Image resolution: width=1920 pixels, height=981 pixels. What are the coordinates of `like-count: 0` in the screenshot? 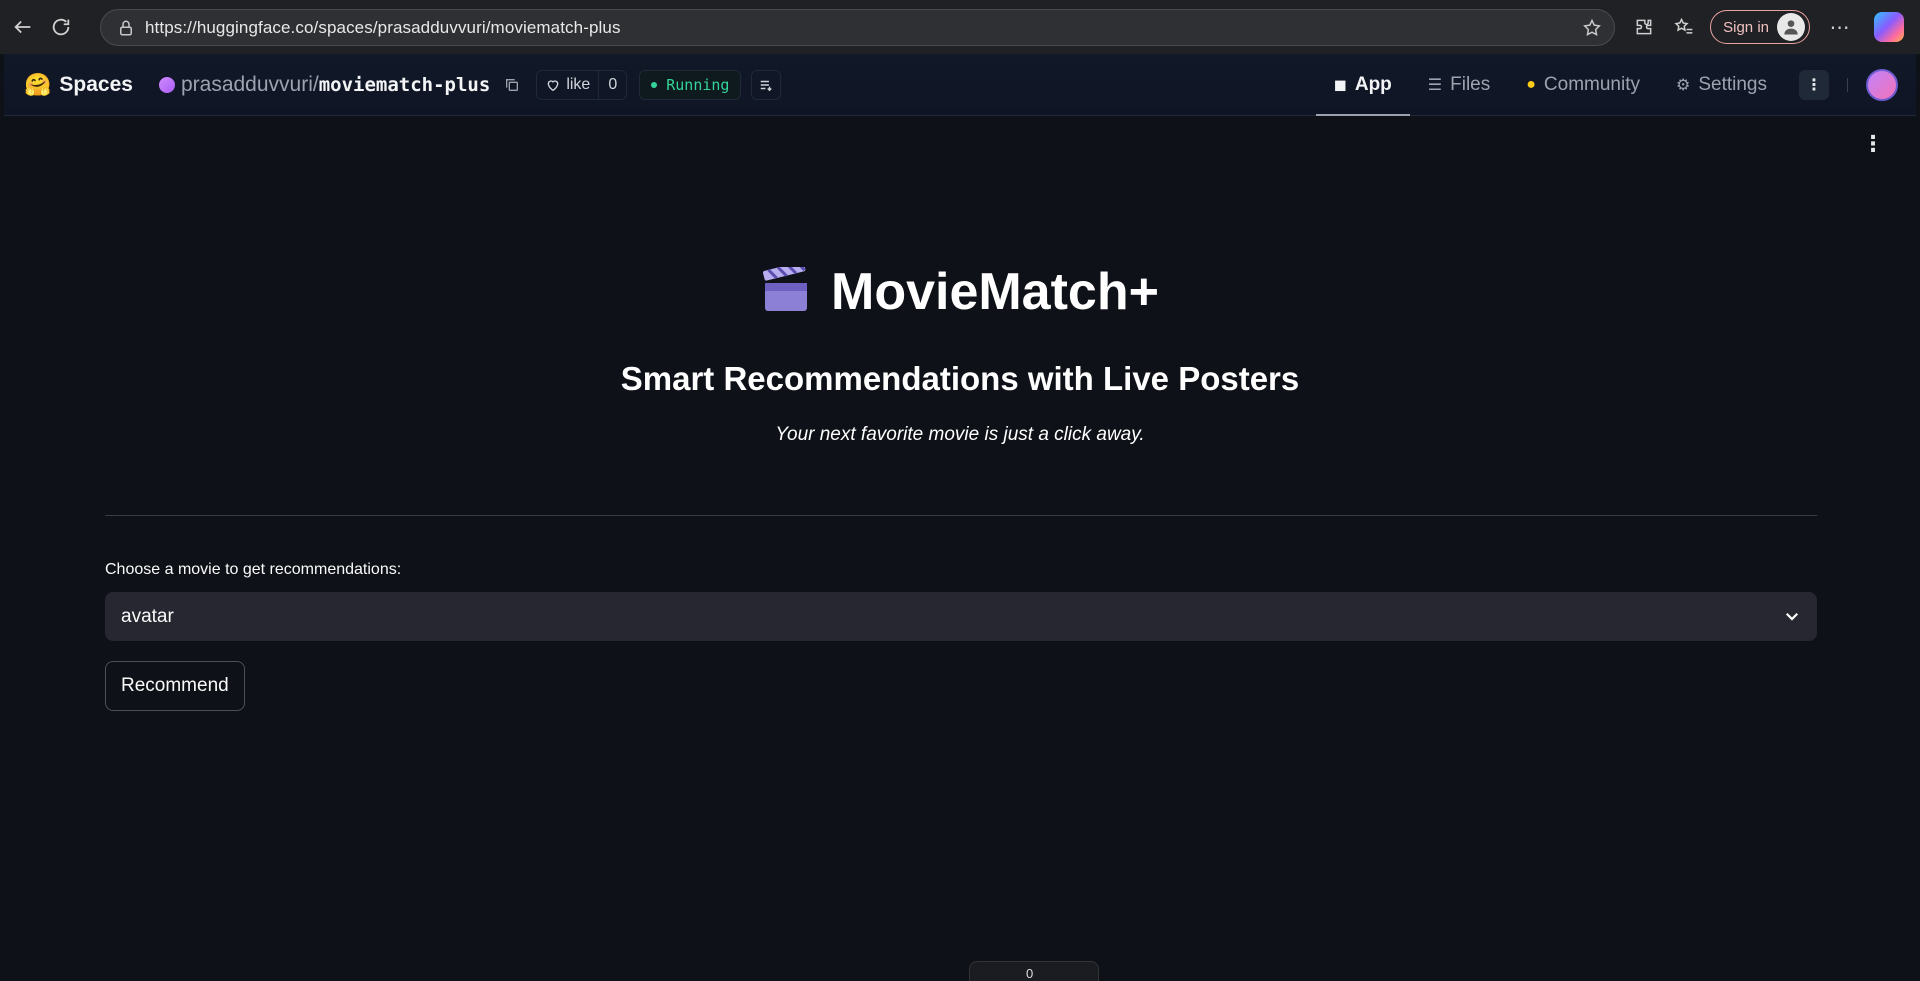 It's located at (613, 84).